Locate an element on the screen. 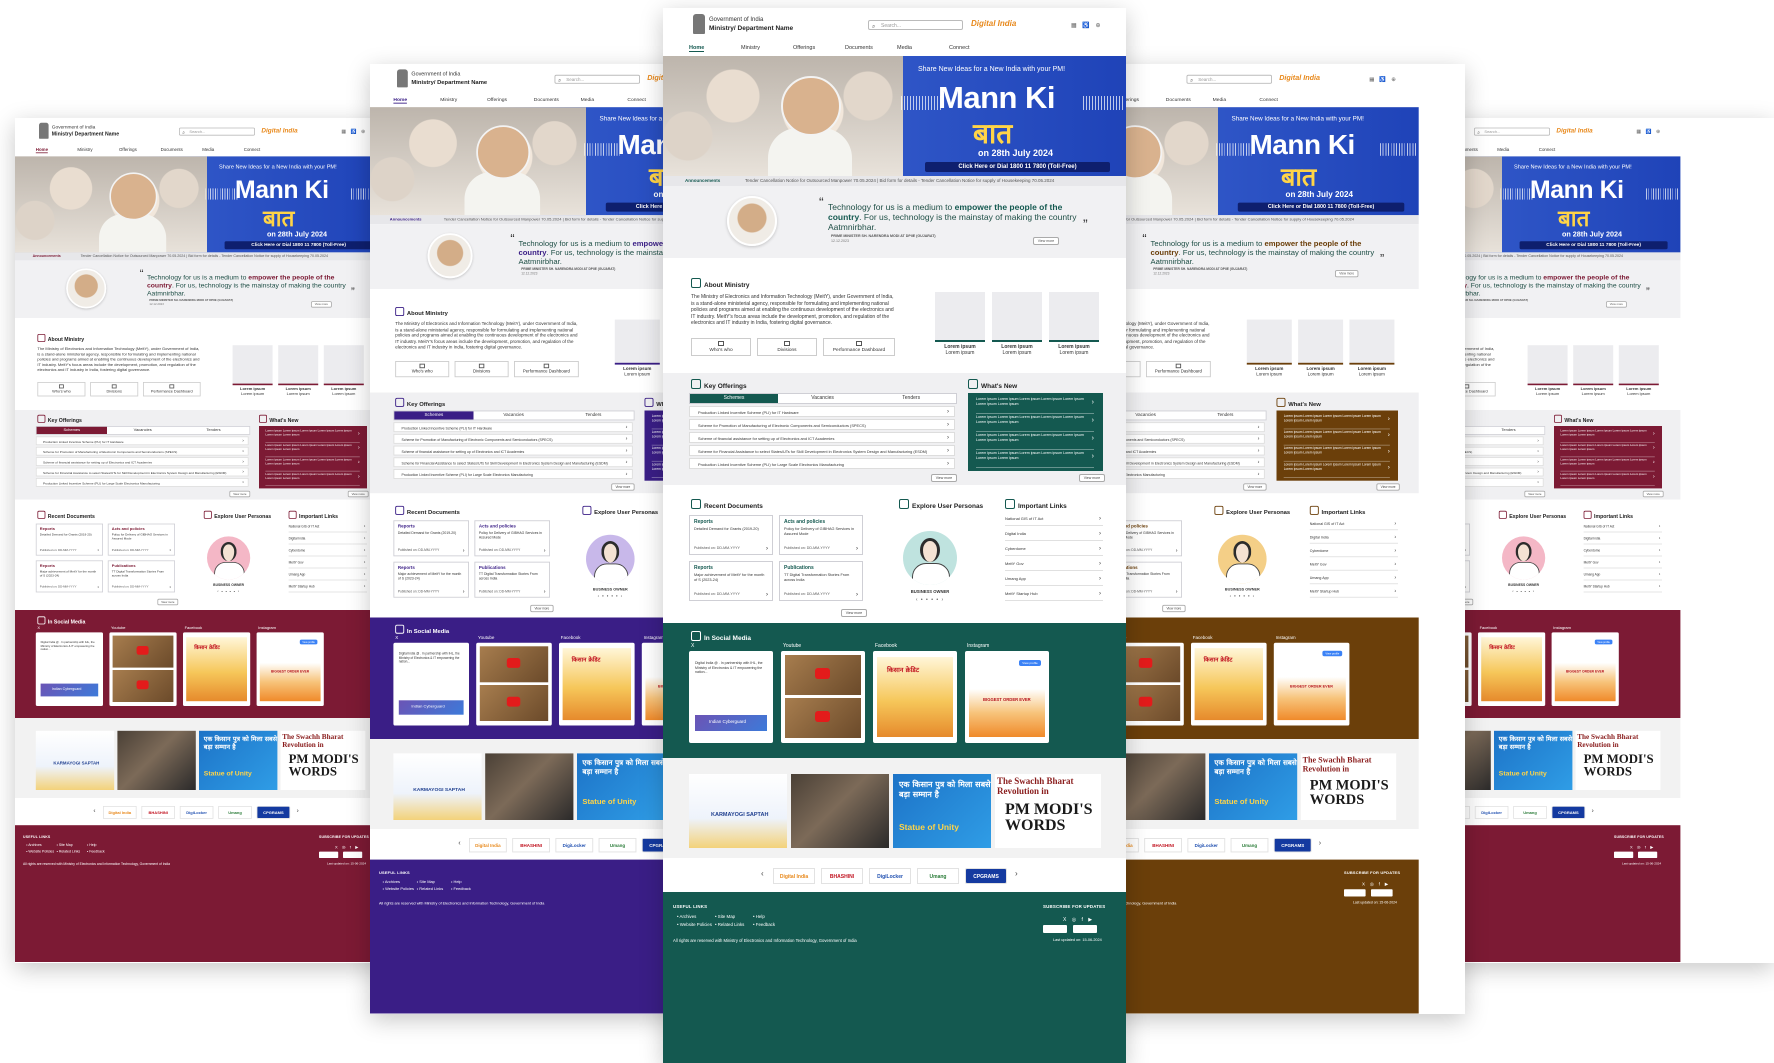  footer-link: • Related Links is located at coordinates (68, 851).